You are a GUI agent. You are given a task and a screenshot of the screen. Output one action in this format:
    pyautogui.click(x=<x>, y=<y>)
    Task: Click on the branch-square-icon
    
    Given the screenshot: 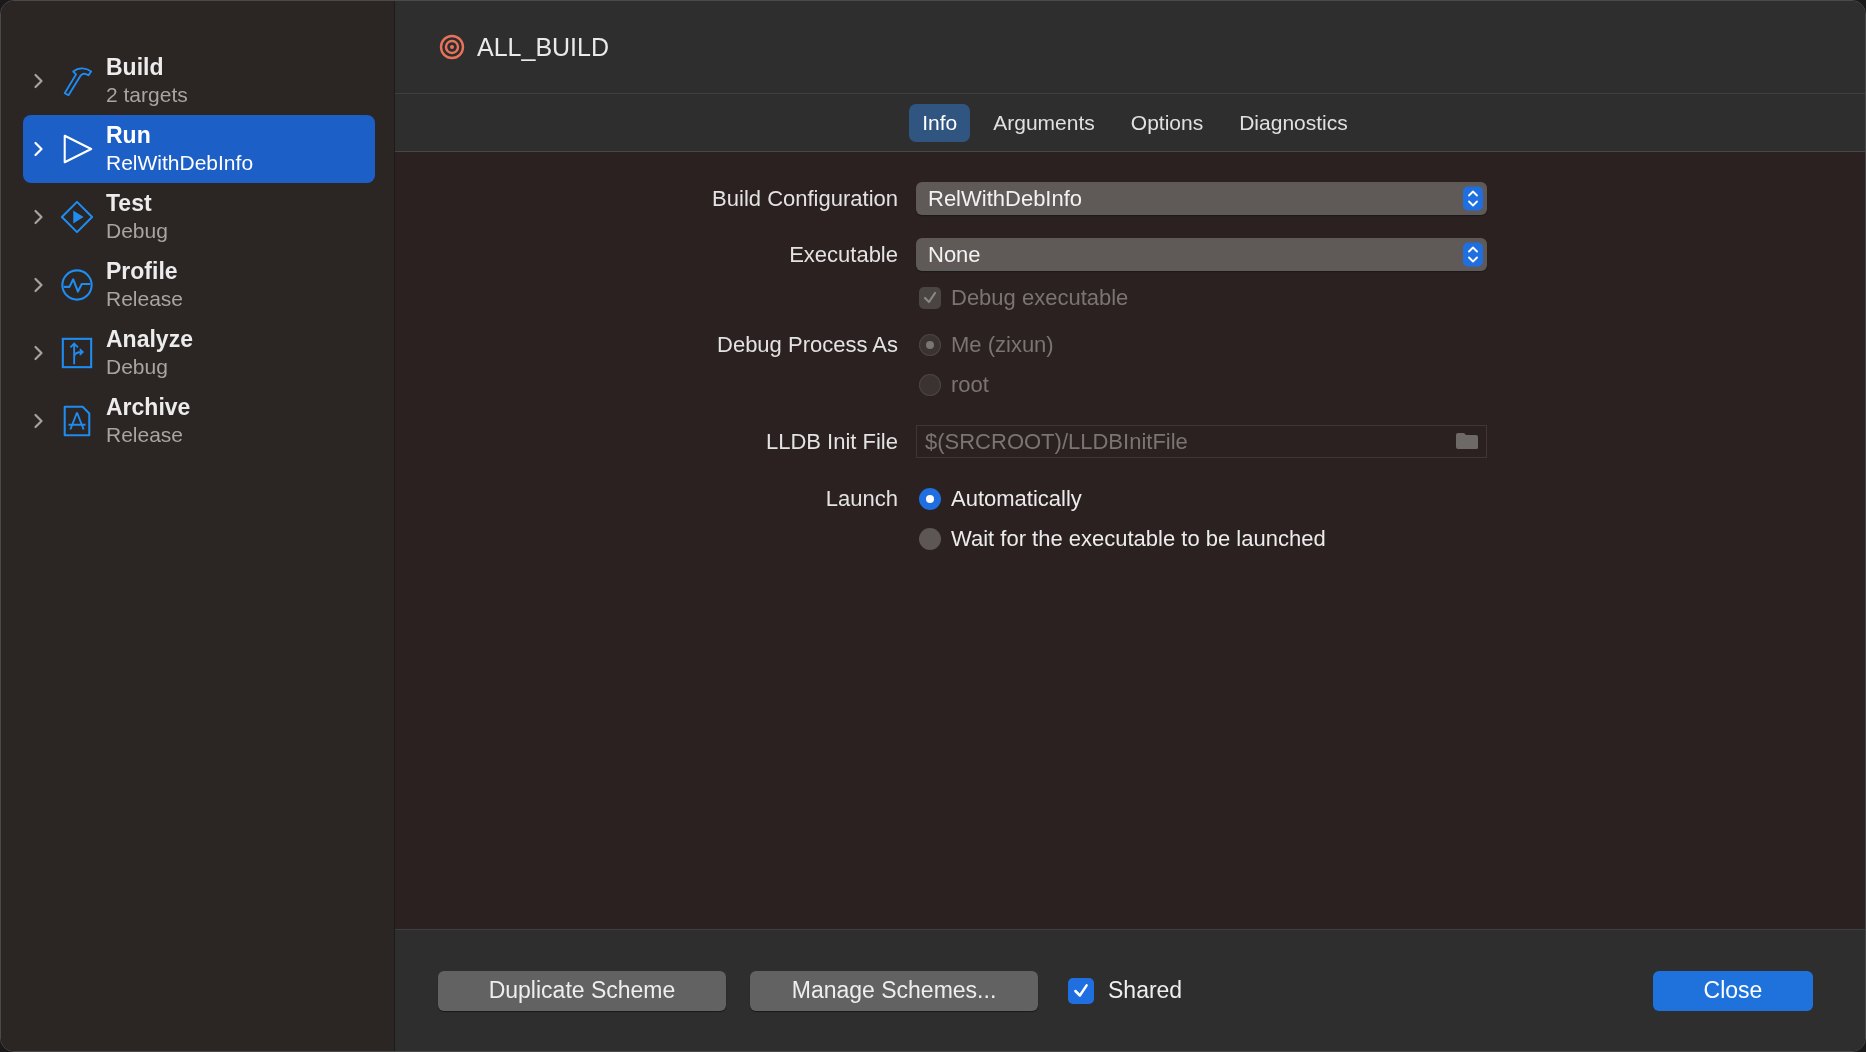 What is the action you would take?
    pyautogui.click(x=77, y=353)
    